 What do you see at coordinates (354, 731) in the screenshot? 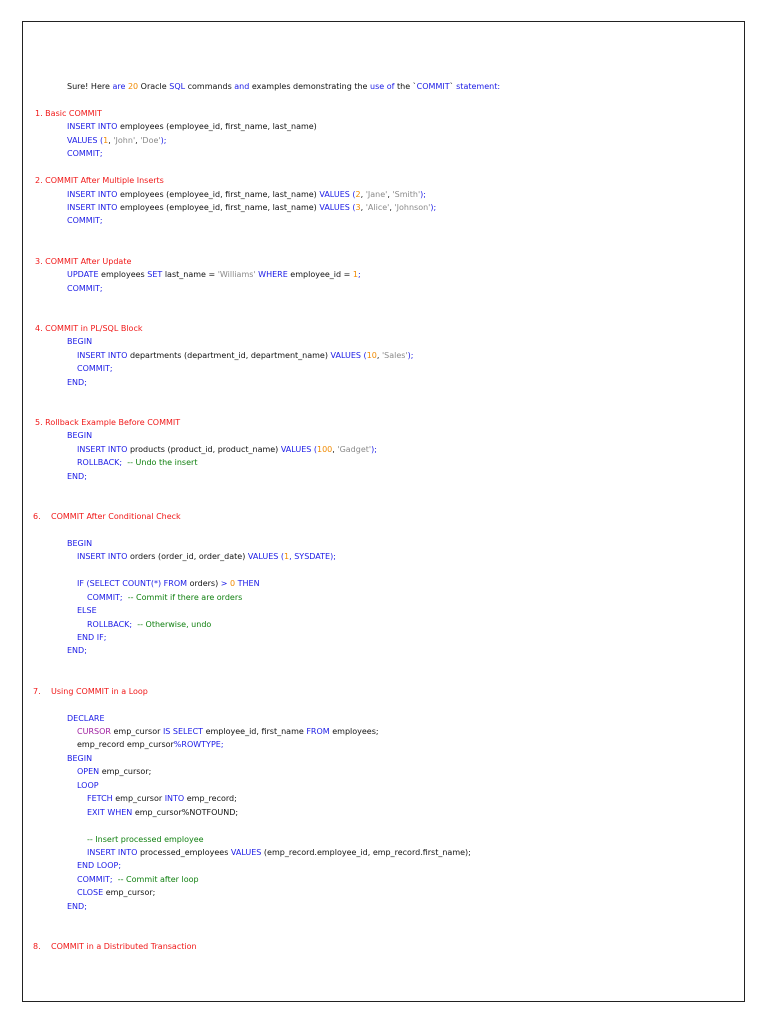
I see `text-token: employees;` at bounding box center [354, 731].